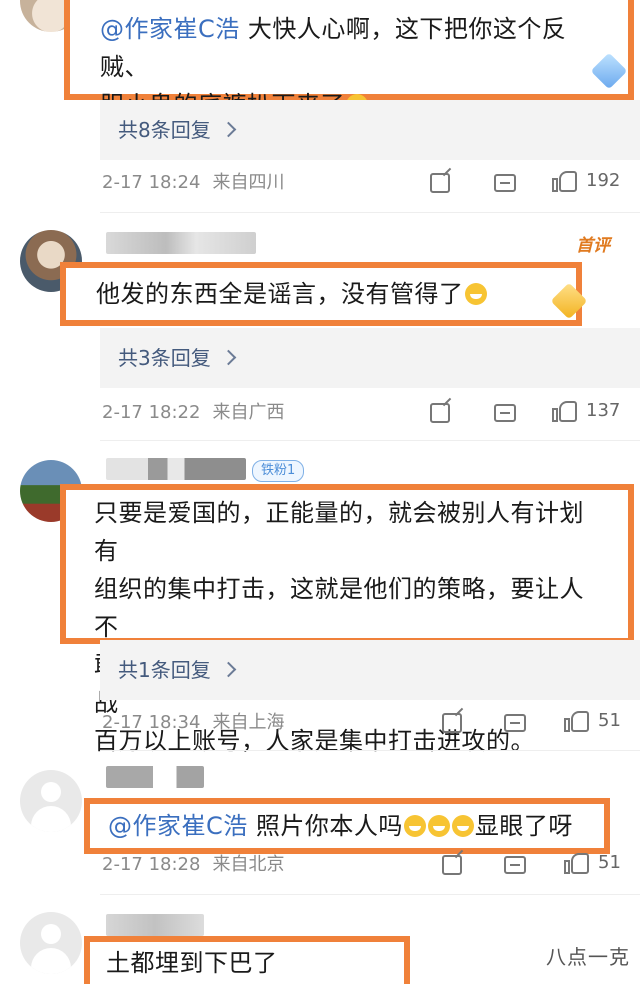 Image resolution: width=640 pixels, height=984 pixels. What do you see at coordinates (248, 722) in the screenshot?
I see `comment-location: 来自上海` at bounding box center [248, 722].